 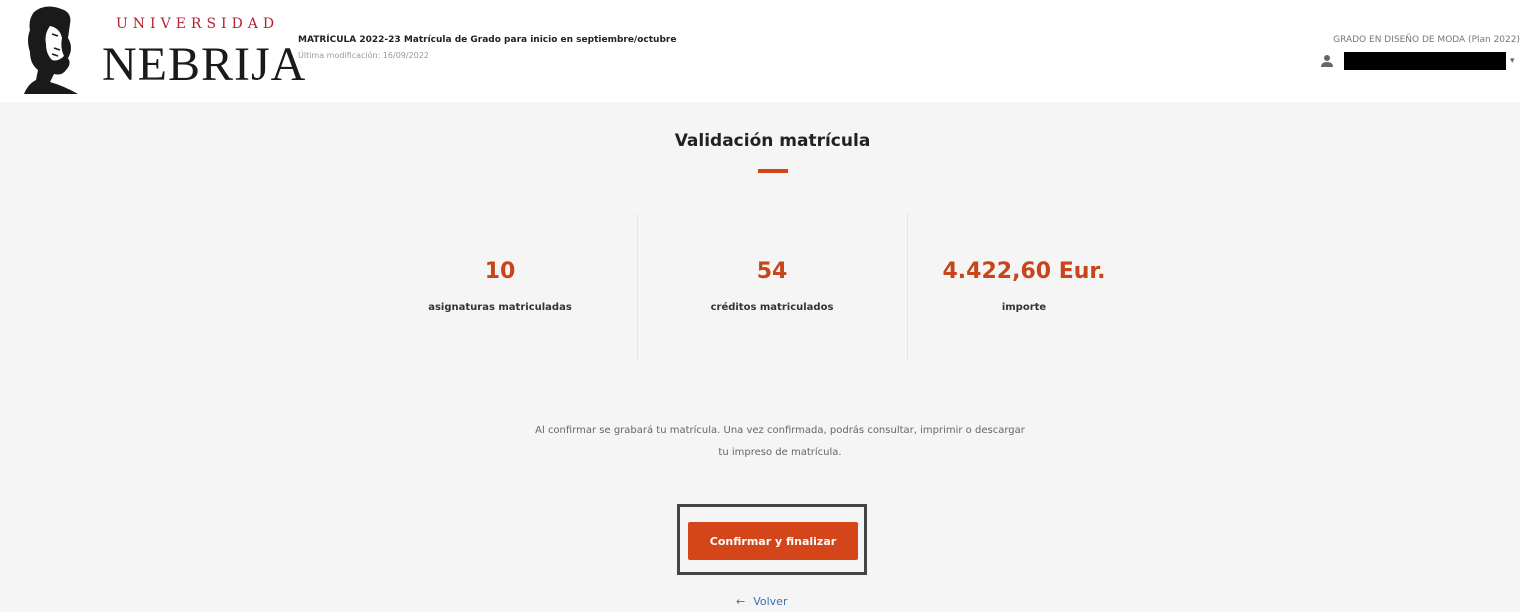 What do you see at coordinates (1024, 307) in the screenshot?
I see `stat-label: importe` at bounding box center [1024, 307].